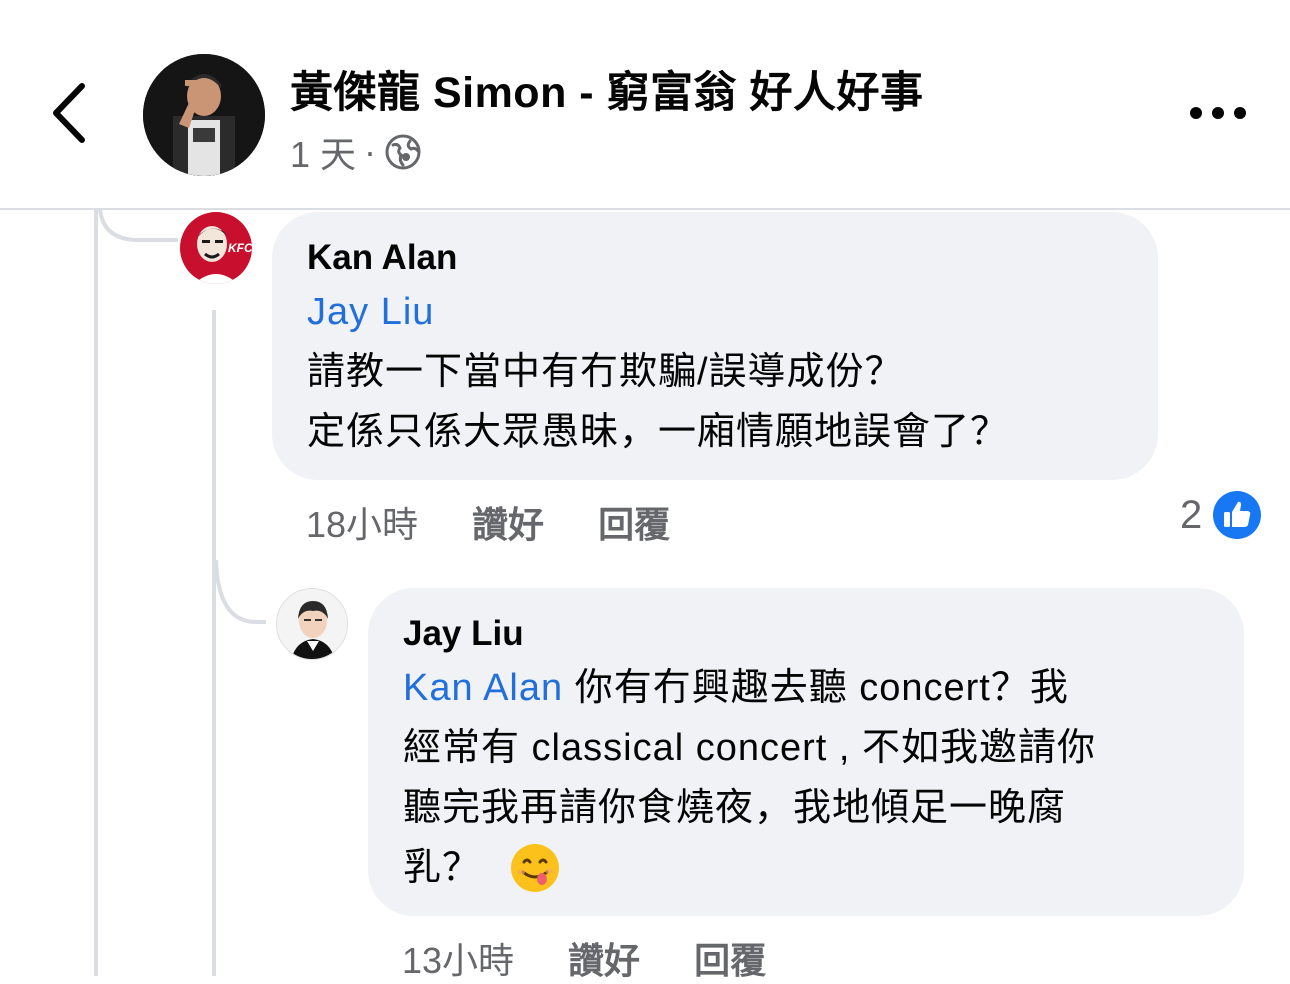  Describe the element at coordinates (727, 312) in the screenshot. I see `mention-link: Jay Liu` at that location.